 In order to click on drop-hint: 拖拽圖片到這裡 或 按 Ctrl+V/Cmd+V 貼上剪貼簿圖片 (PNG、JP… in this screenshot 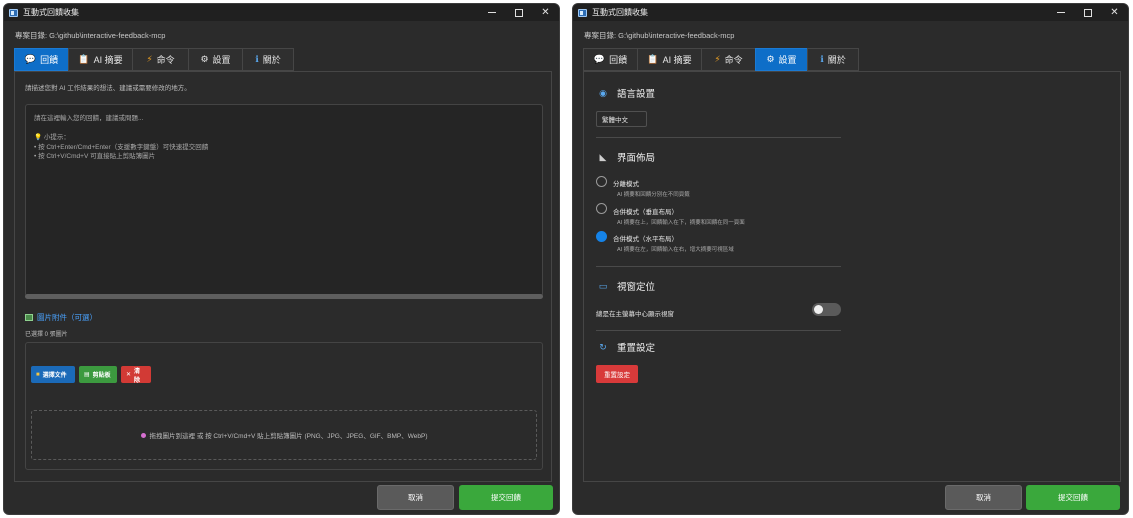, I will do `click(288, 436)`.